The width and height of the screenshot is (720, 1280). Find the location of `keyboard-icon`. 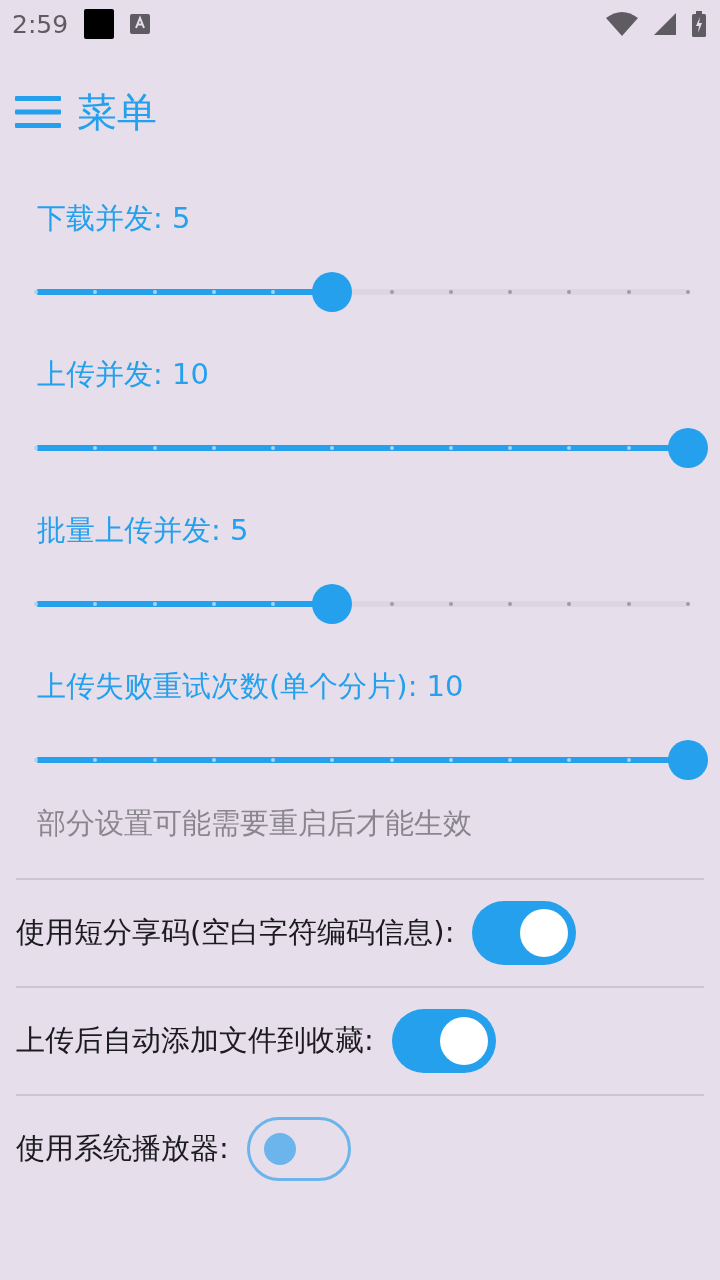

keyboard-icon is located at coordinates (140, 24).